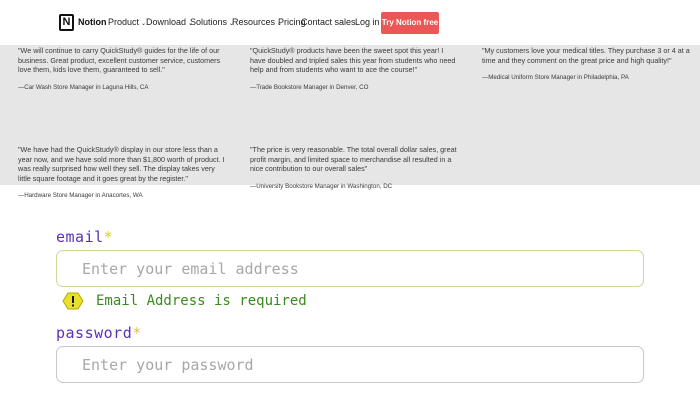  I want to click on nav-contact-sales: Contact sales, so click(328, 22).